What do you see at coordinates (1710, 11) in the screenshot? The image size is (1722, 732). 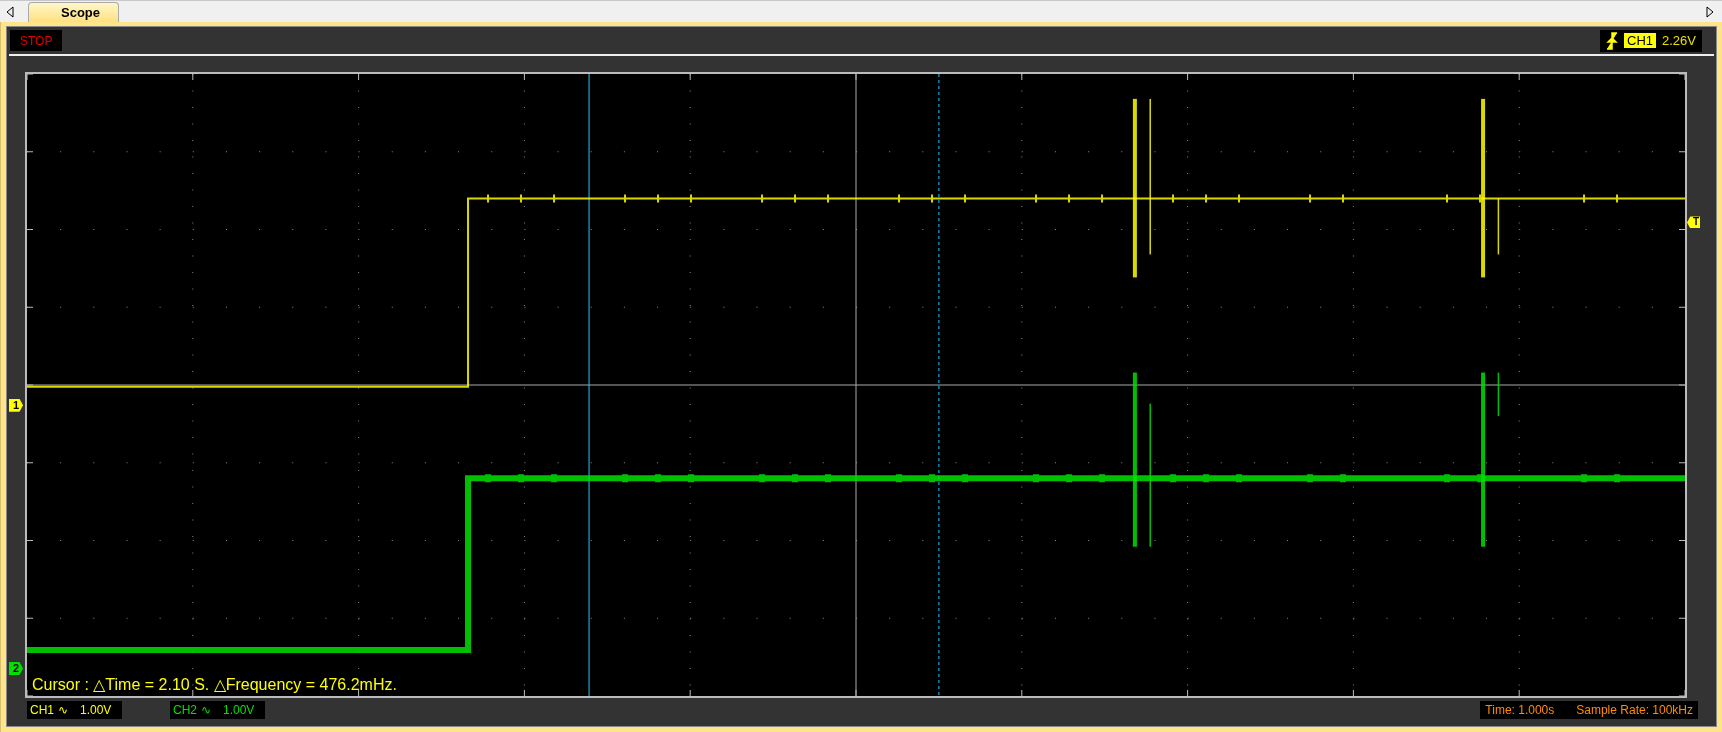 I see `scroll-right-icon` at bounding box center [1710, 11].